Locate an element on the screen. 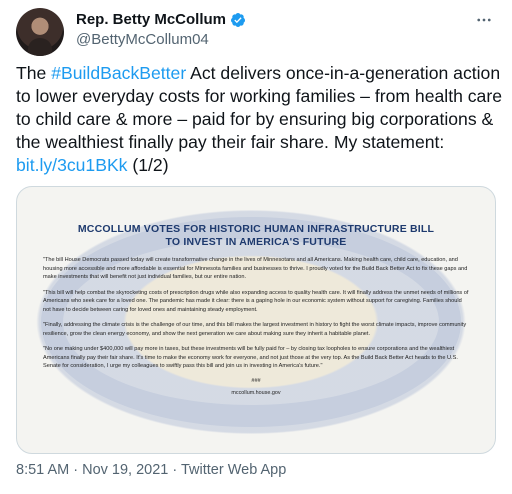 This screenshot has width=512, height=494. press-end-mark: ### is located at coordinates (256, 380).